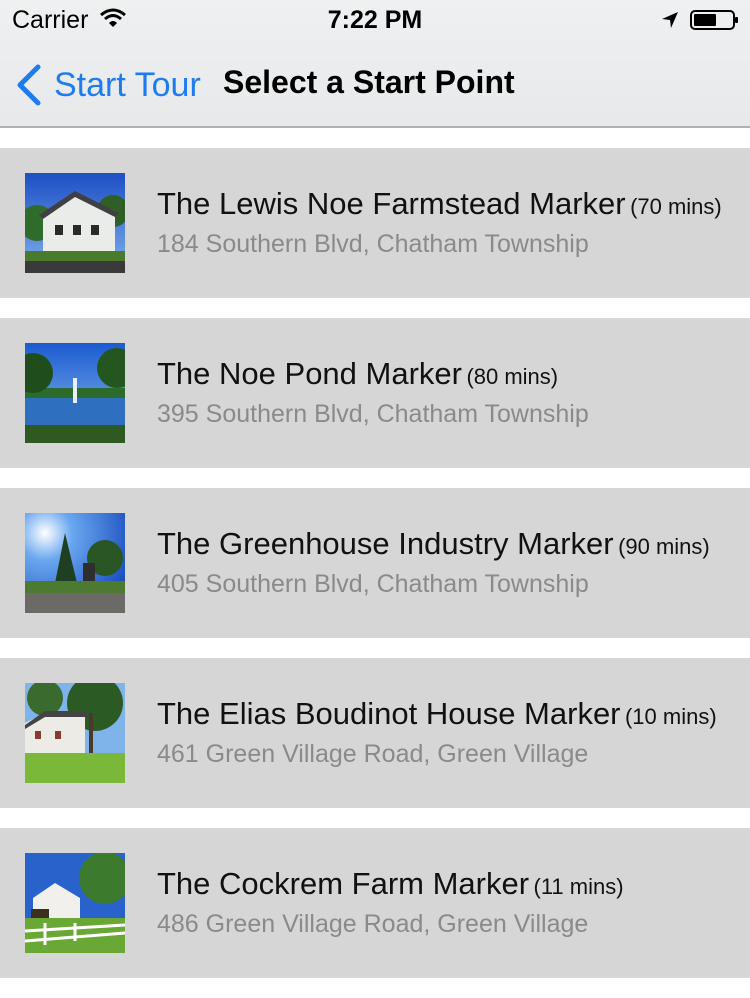 This screenshot has width=750, height=998. I want to click on marker-title: The Noe Pond Marker, so click(309, 373).